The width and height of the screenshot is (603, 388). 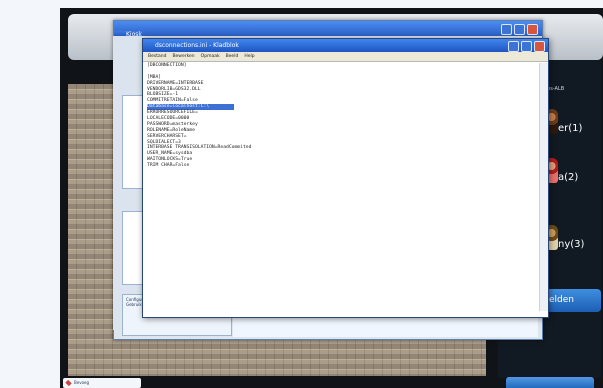 I want to click on user-label: er(1), so click(x=570, y=128).